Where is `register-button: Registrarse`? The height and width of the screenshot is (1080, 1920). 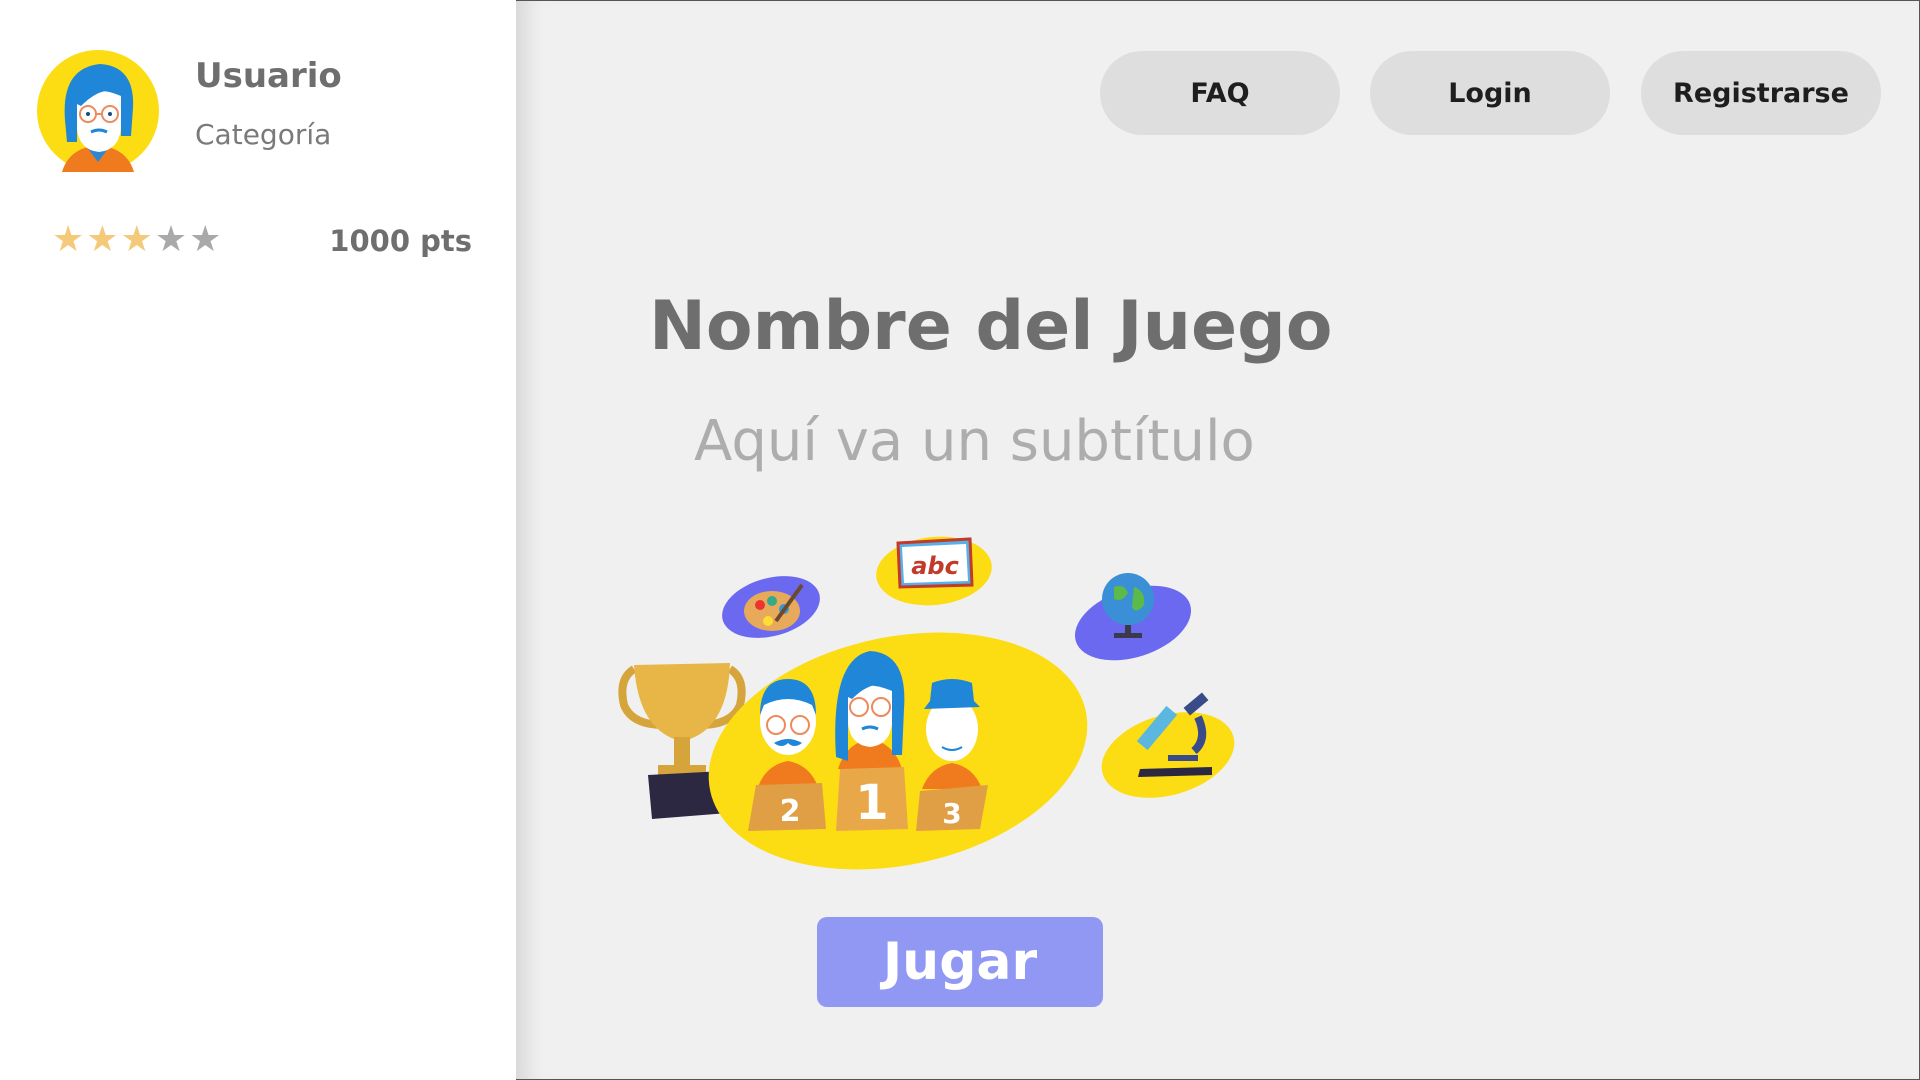 register-button: Registrarse is located at coordinates (1761, 93).